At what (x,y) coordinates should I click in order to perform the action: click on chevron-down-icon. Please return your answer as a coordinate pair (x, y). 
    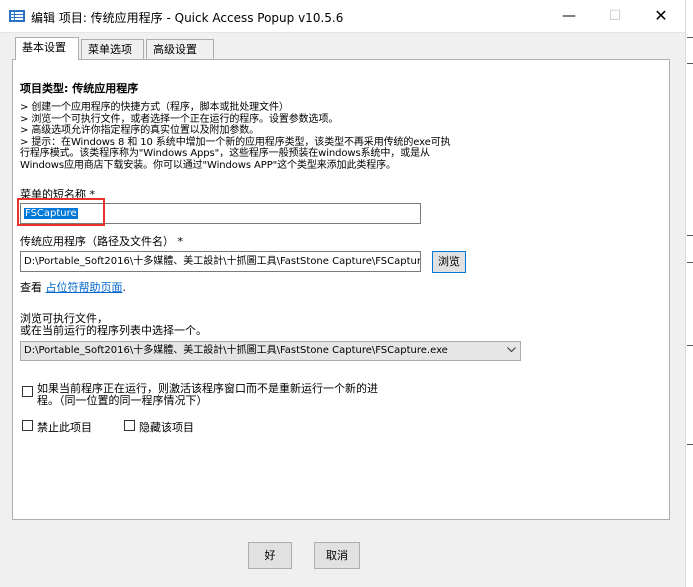
    Looking at the image, I should click on (511, 351).